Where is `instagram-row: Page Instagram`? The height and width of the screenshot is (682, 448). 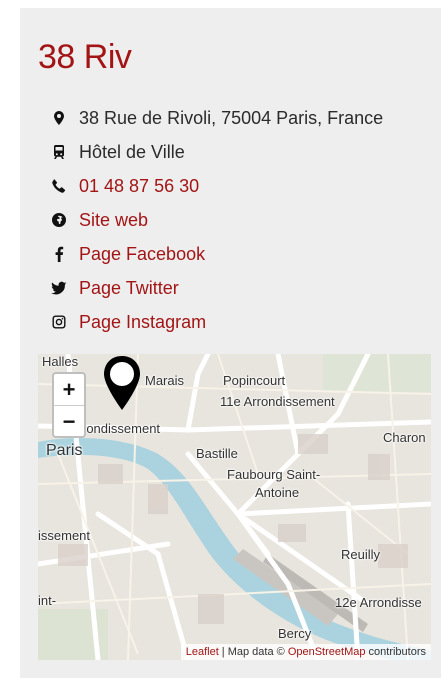 instagram-row: Page Instagram is located at coordinates (235, 322).